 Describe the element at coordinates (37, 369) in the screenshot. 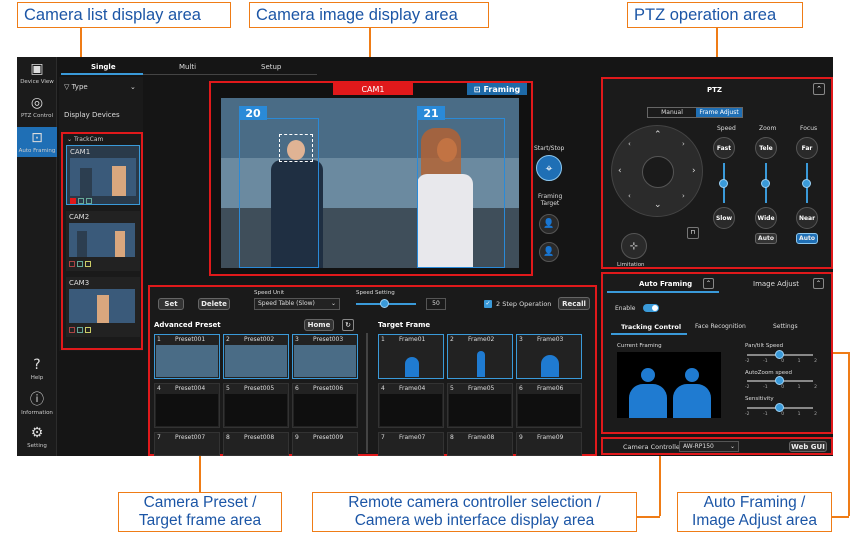

I see `sidebar-item-help: ? Help` at that location.